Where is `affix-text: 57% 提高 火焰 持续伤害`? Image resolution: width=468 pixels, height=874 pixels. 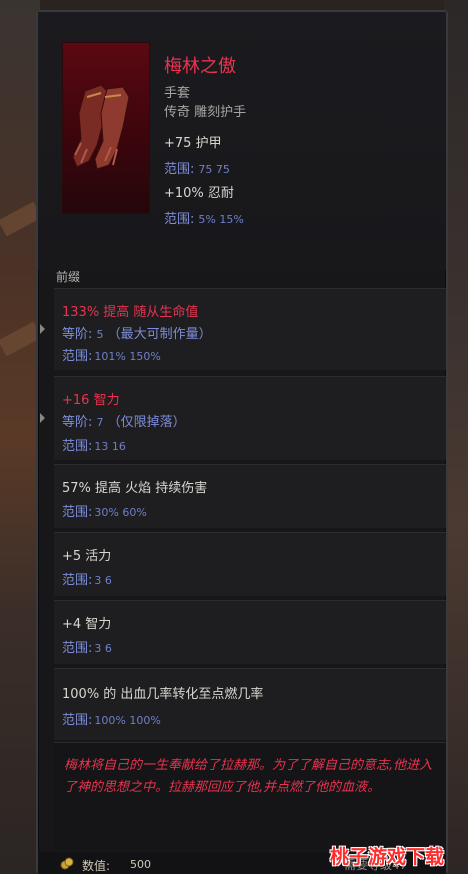
affix-text: 57% 提高 火焰 持续伤害 is located at coordinates (135, 488).